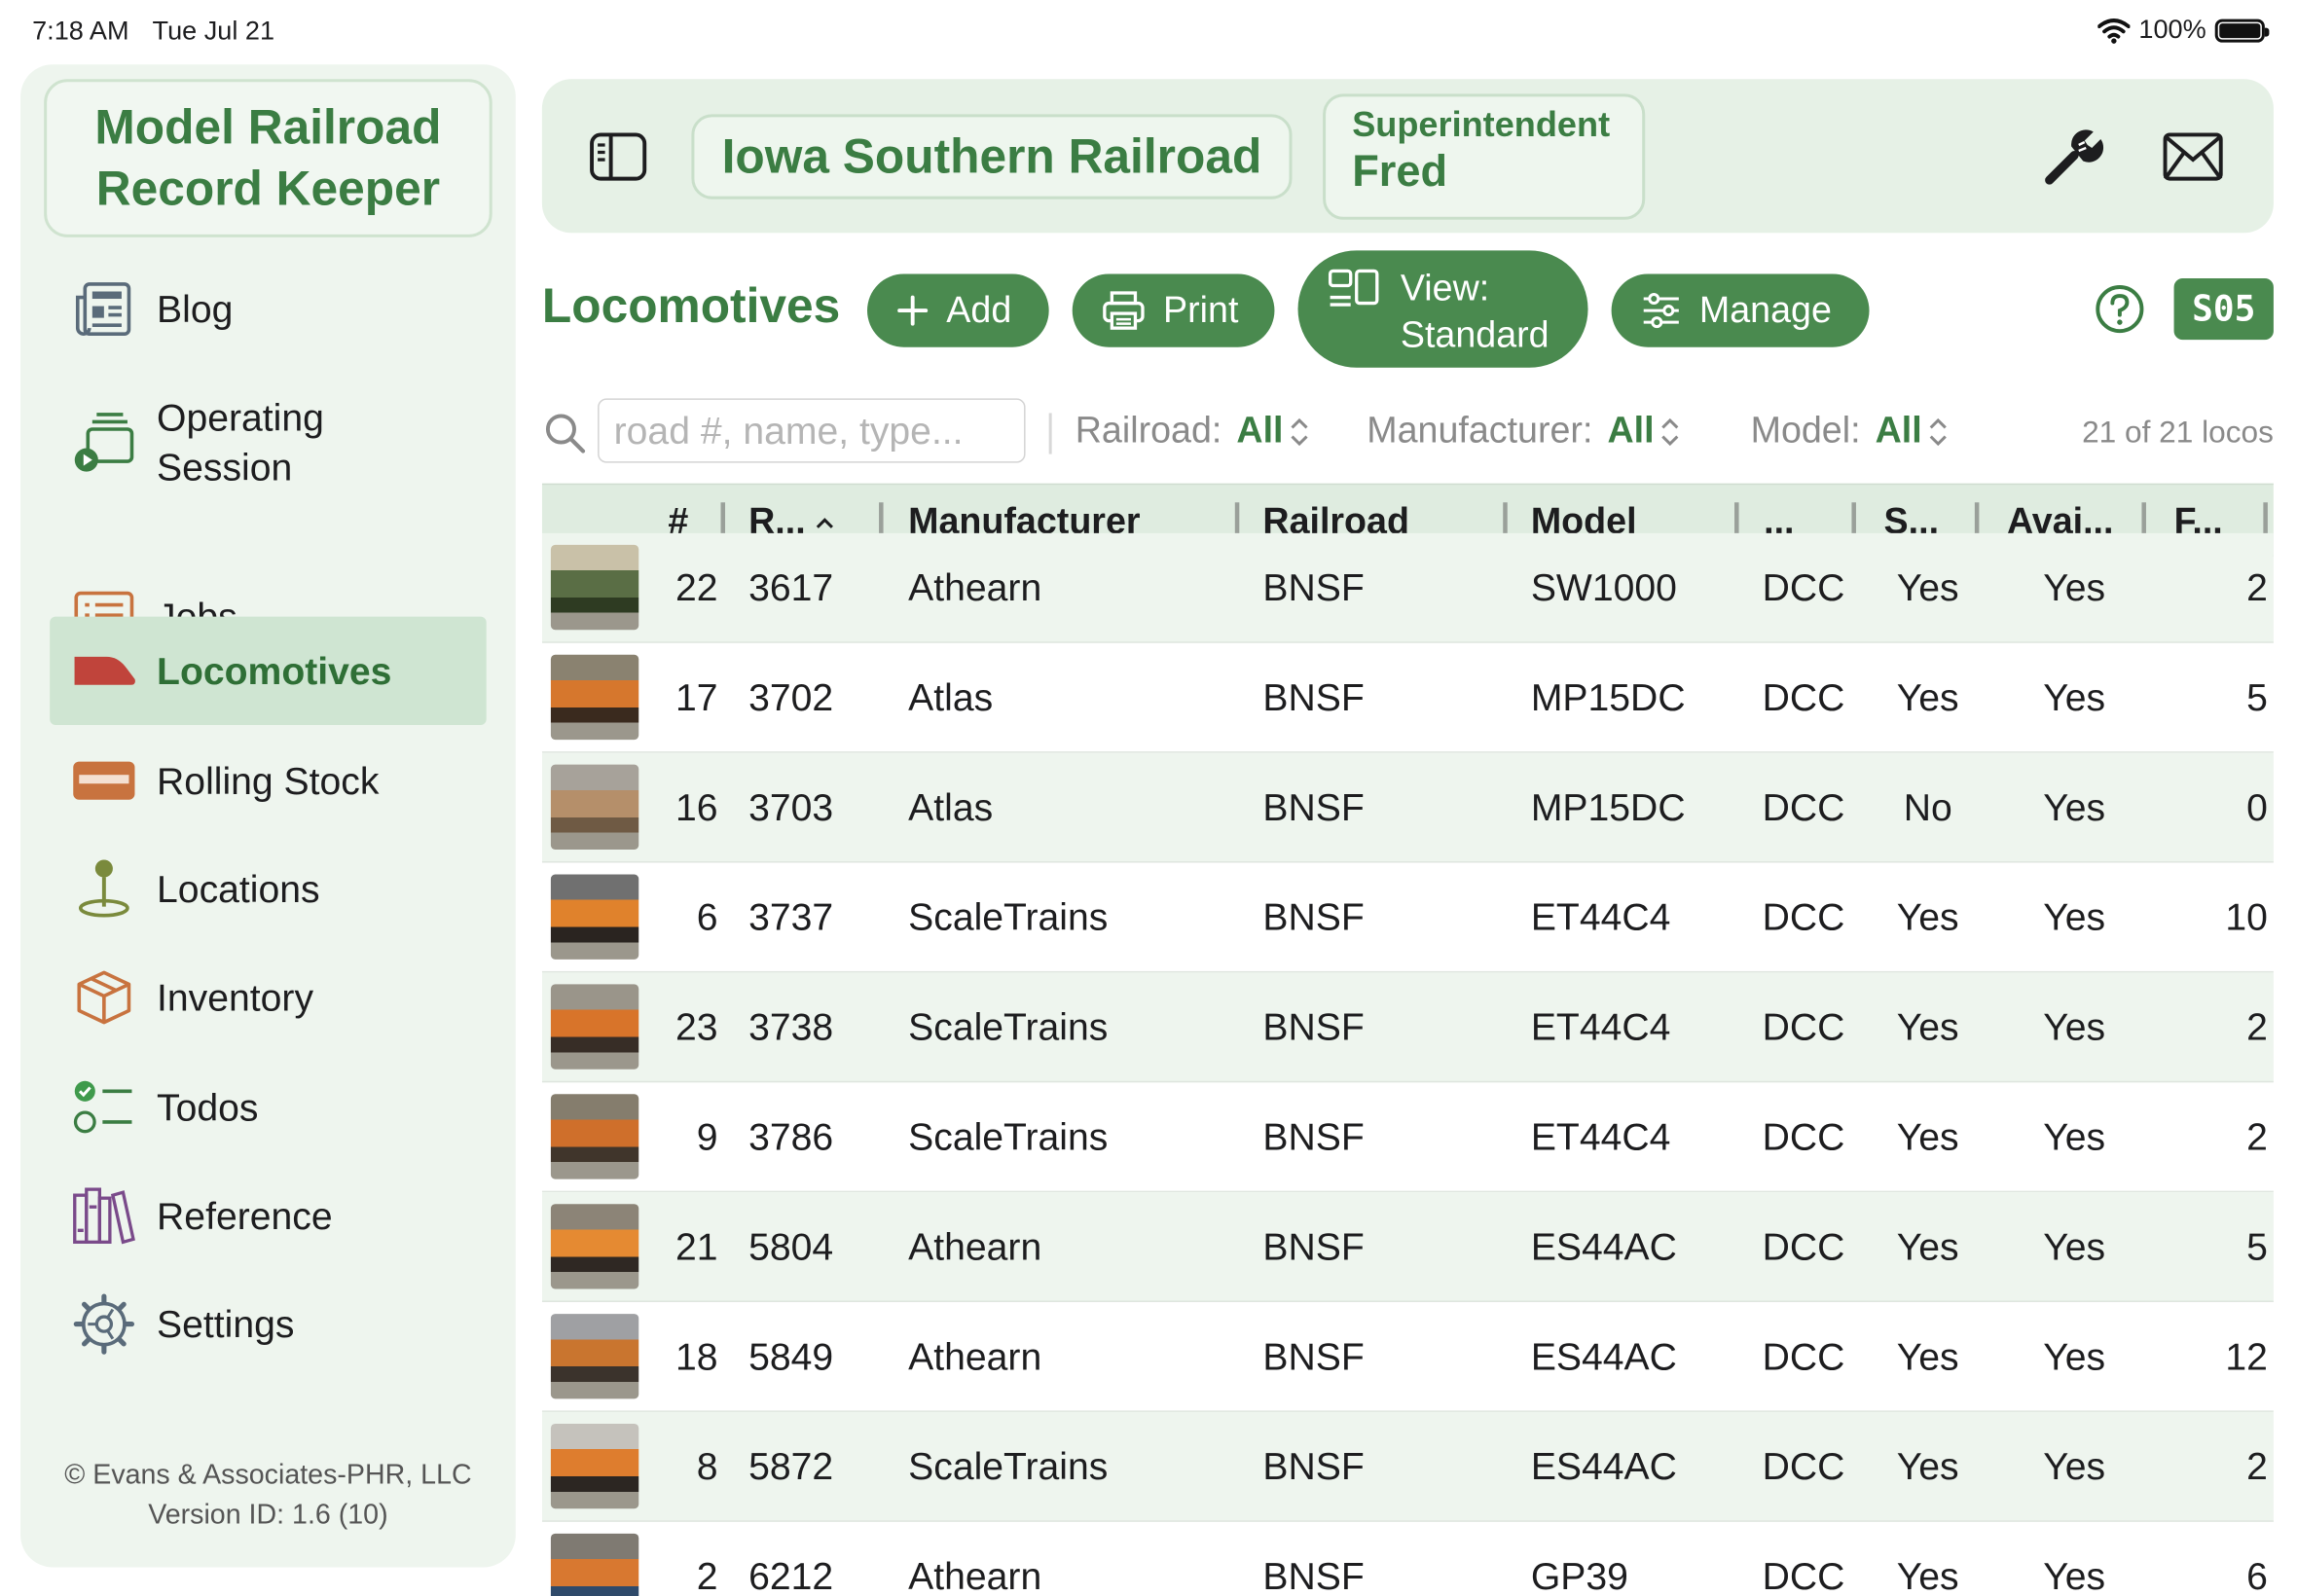 Image resolution: width=2297 pixels, height=1596 pixels. What do you see at coordinates (1850, 431) in the screenshot?
I see `model-filter: Model: All` at bounding box center [1850, 431].